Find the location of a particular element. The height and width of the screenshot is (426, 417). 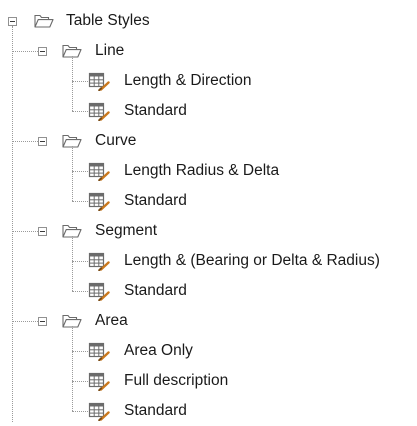

tree-node-label: Segment is located at coordinates (126, 230).